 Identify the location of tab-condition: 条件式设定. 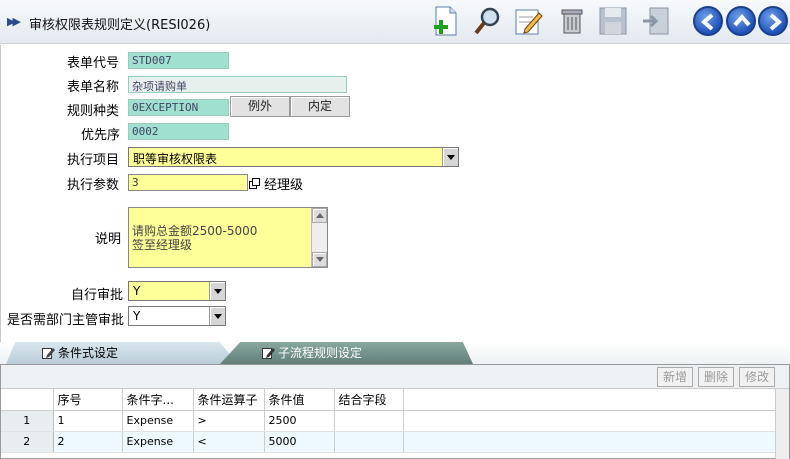
(122, 353).